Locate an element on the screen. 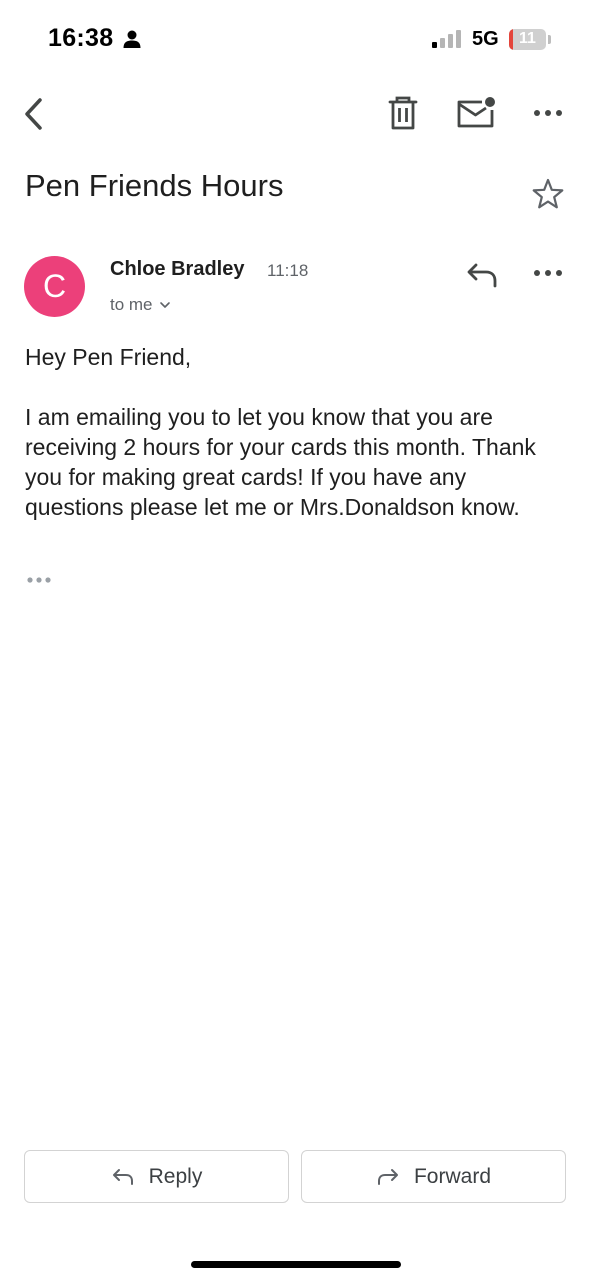 The width and height of the screenshot is (591, 1280). forward-button: Forward is located at coordinates (433, 1176).